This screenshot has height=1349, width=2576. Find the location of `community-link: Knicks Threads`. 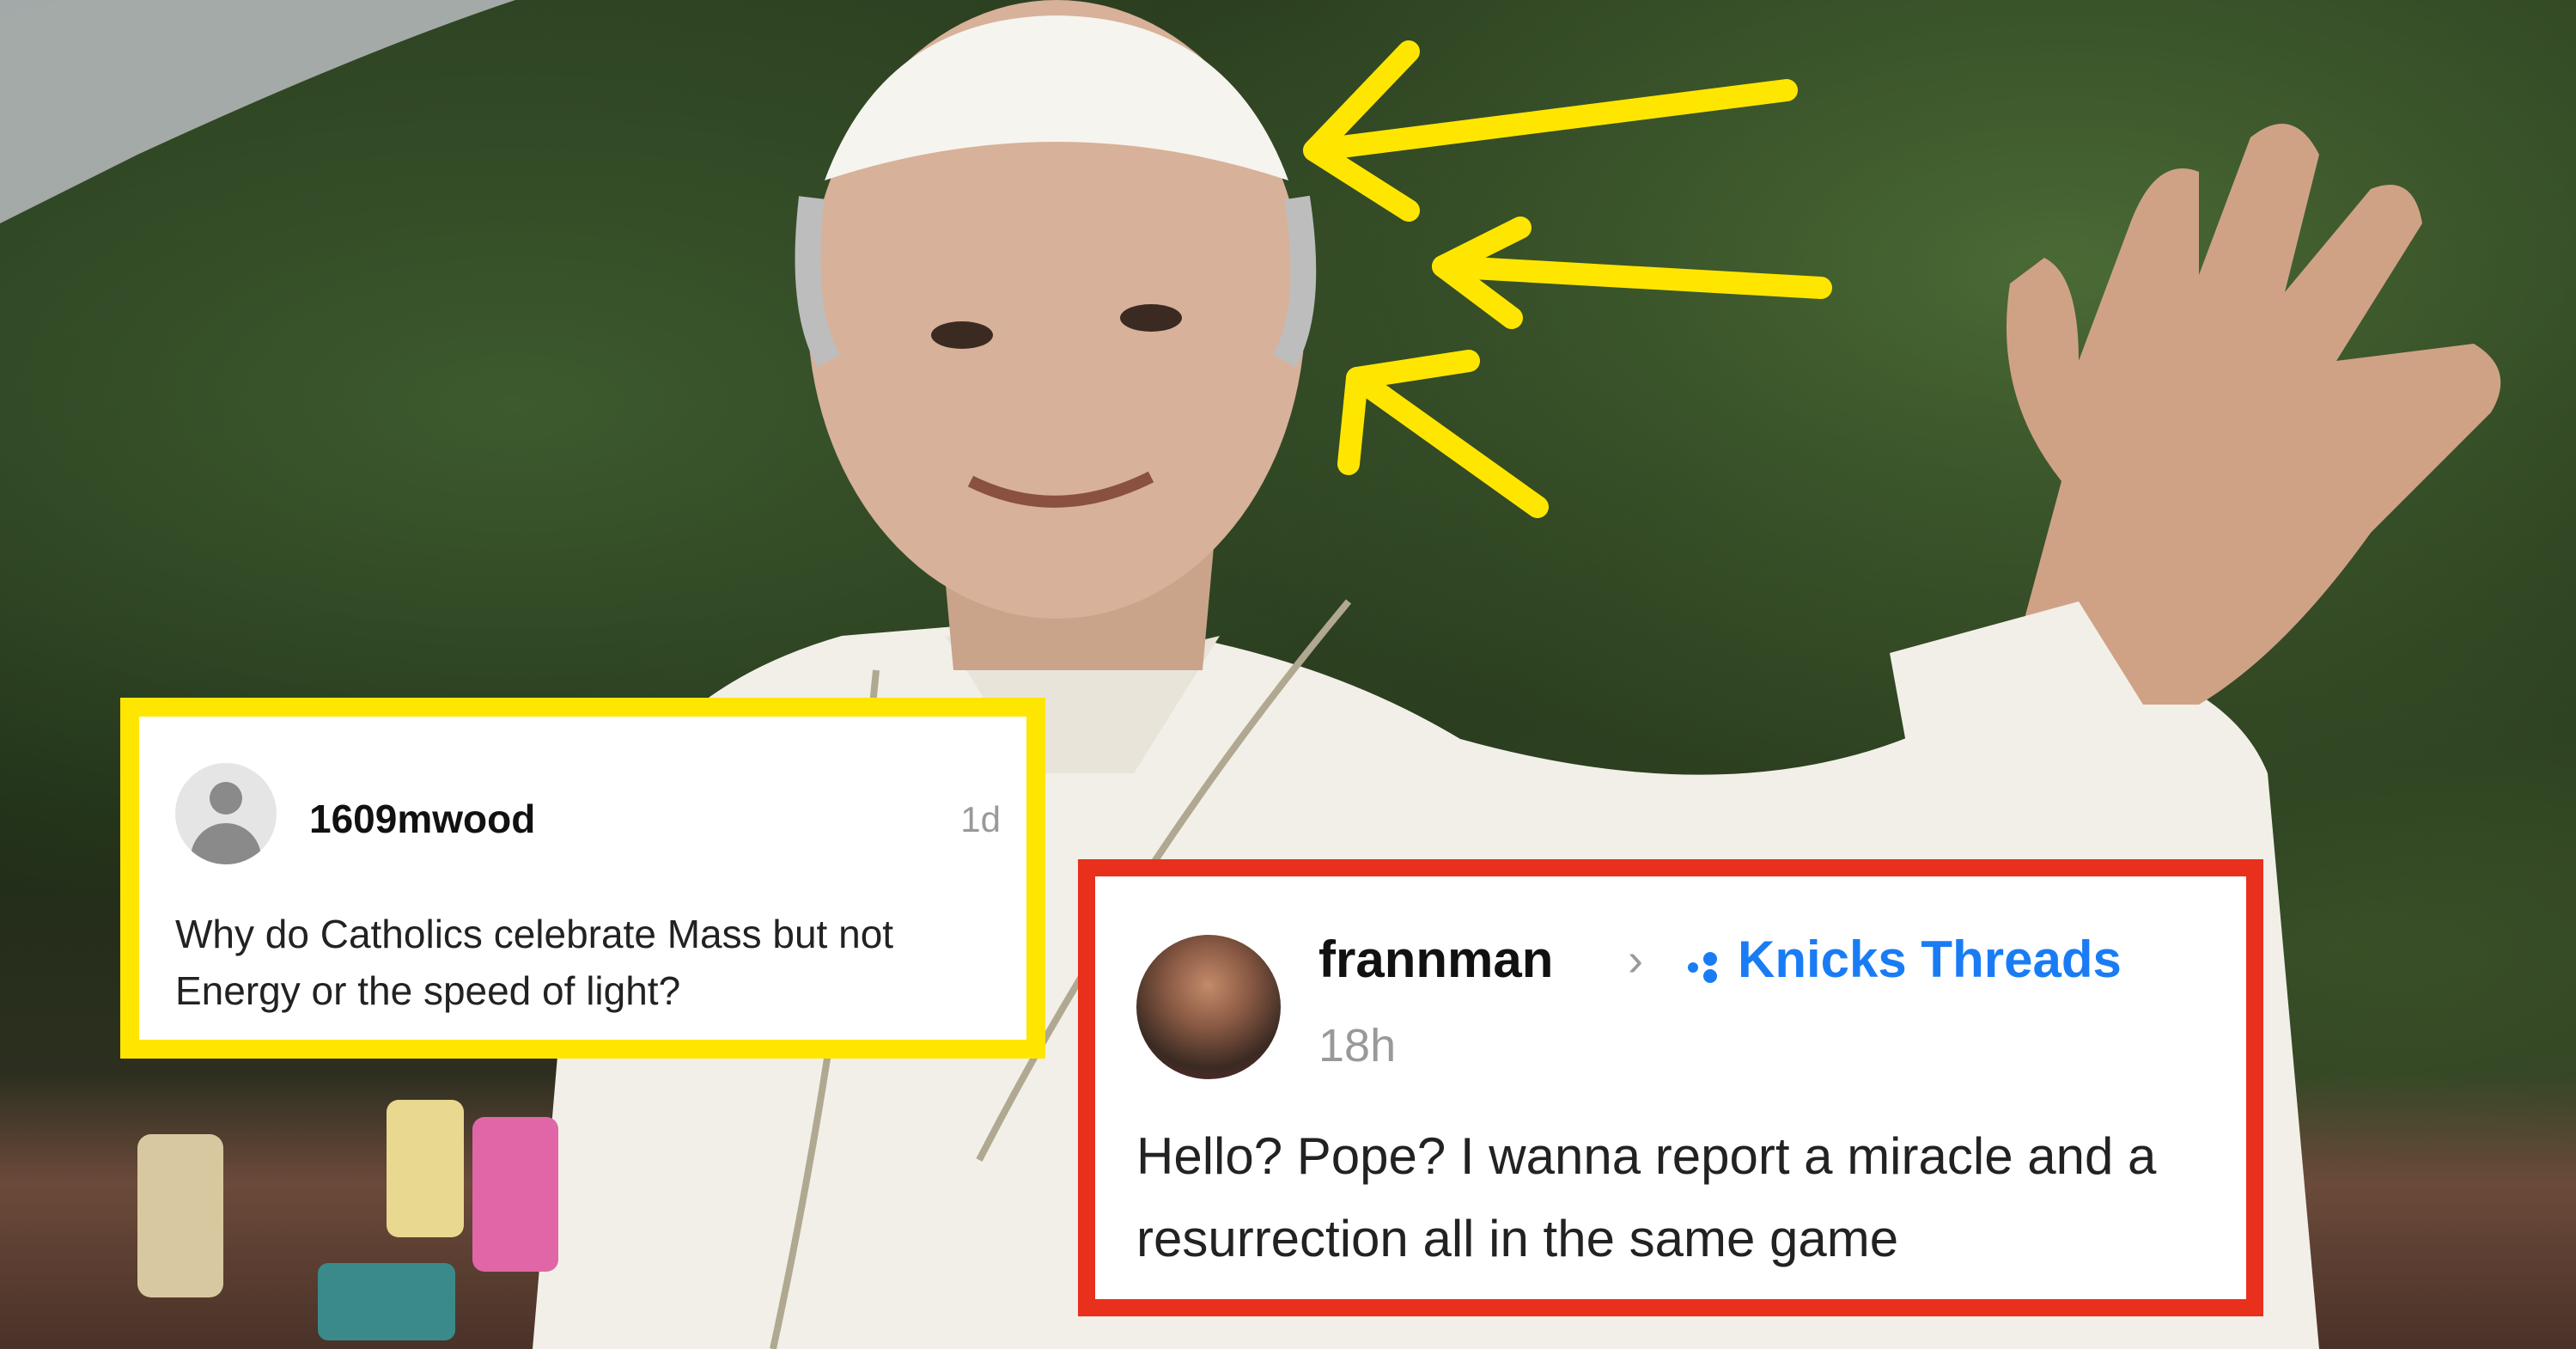

community-link: Knicks Threads is located at coordinates (1930, 960).